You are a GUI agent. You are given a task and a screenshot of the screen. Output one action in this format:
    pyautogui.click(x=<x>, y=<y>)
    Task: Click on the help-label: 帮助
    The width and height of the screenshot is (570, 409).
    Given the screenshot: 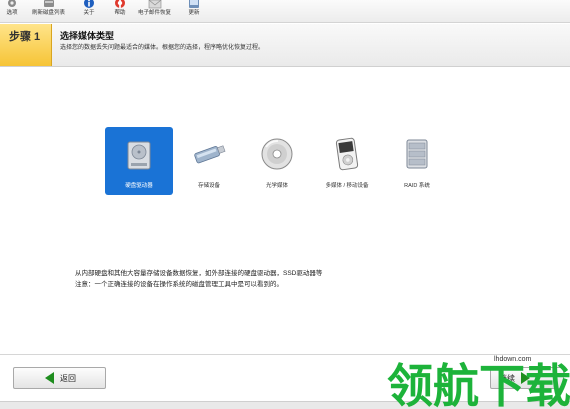 What is the action you would take?
    pyautogui.click(x=120, y=13)
    